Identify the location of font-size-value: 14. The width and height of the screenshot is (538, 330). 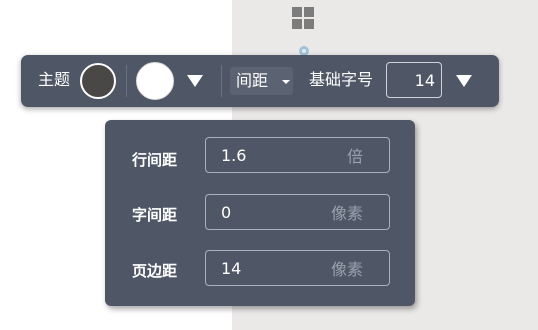
(424, 80).